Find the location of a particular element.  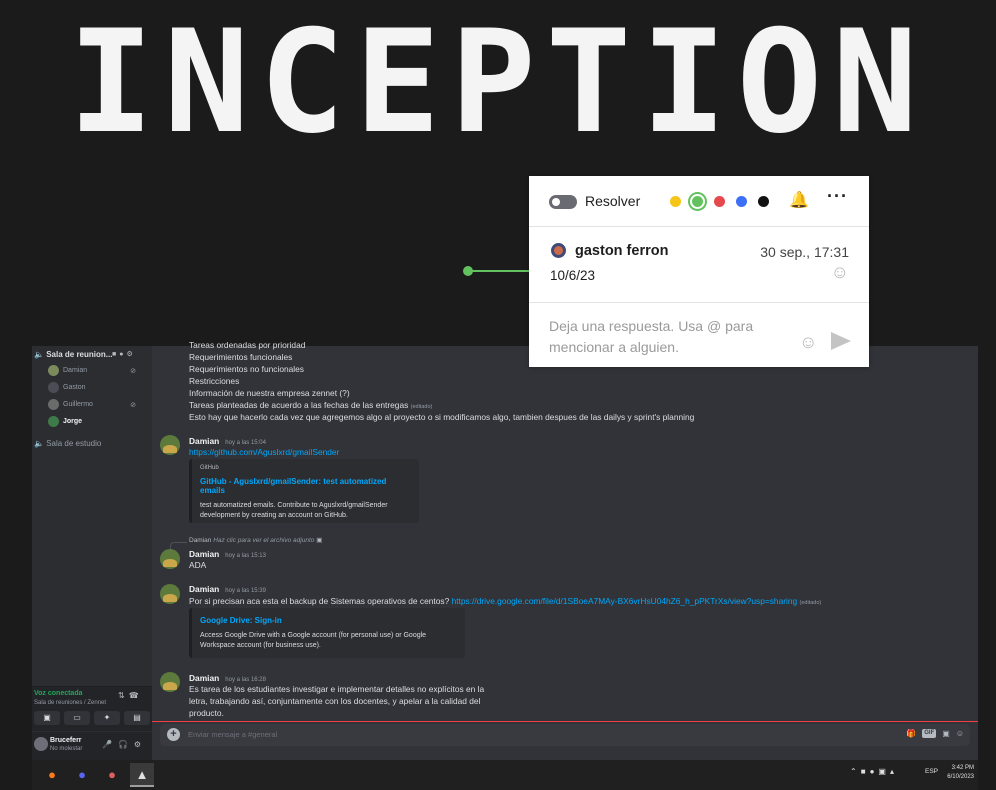

edited-tag: (editado) is located at coordinates (810, 603).